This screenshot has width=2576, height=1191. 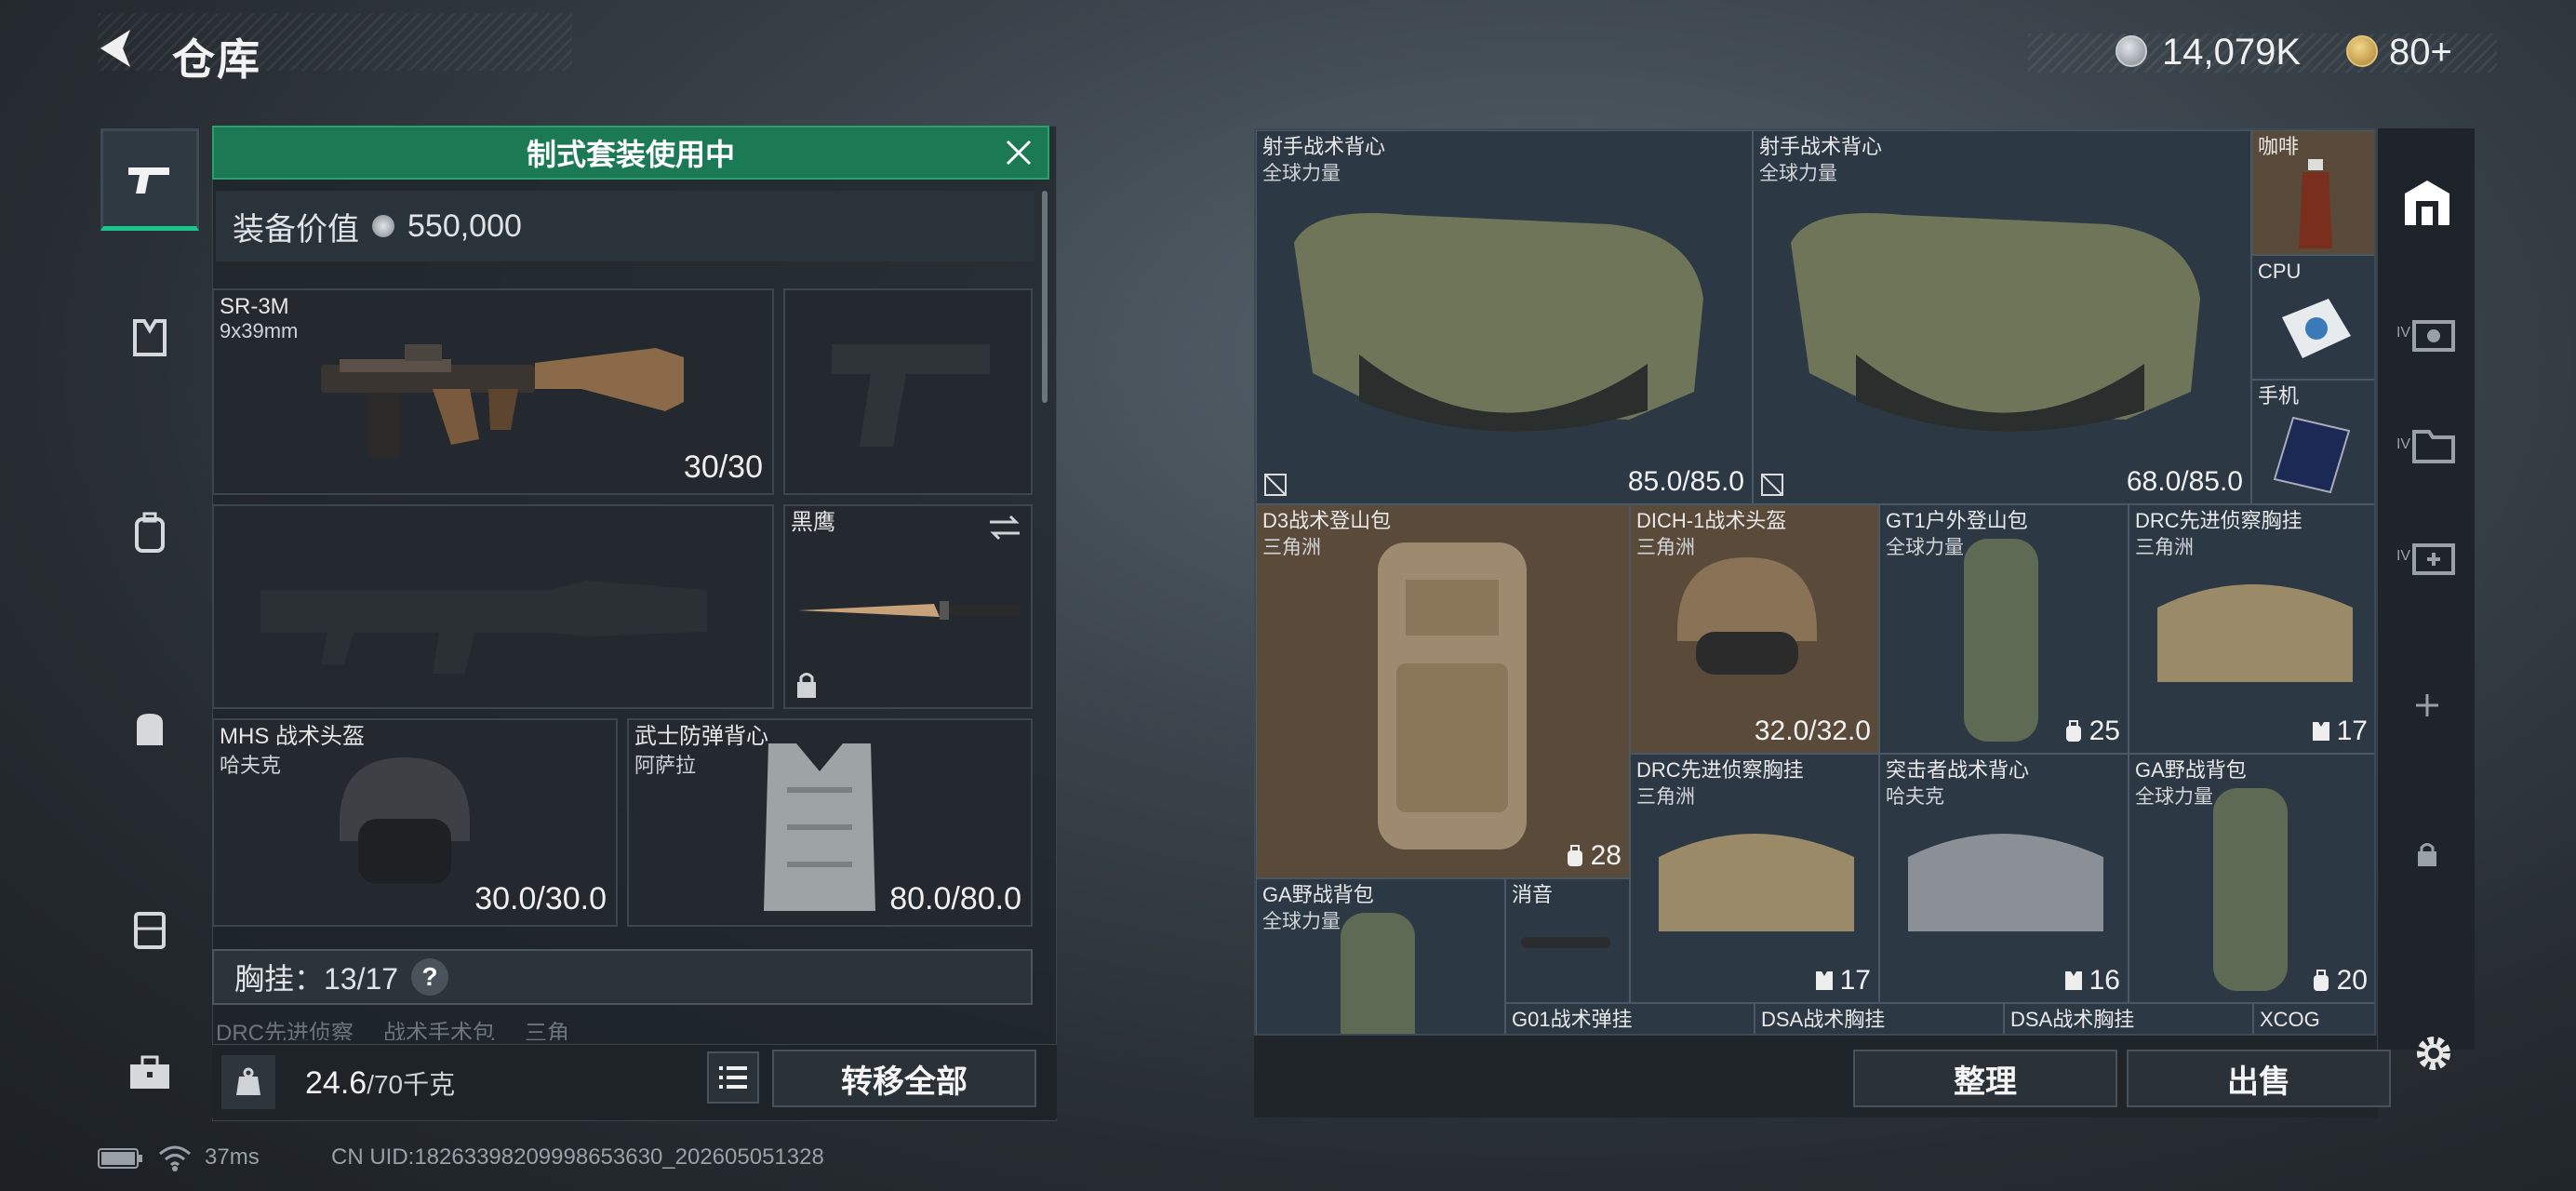 I want to click on capacity-readout: 20, so click(x=2339, y=981).